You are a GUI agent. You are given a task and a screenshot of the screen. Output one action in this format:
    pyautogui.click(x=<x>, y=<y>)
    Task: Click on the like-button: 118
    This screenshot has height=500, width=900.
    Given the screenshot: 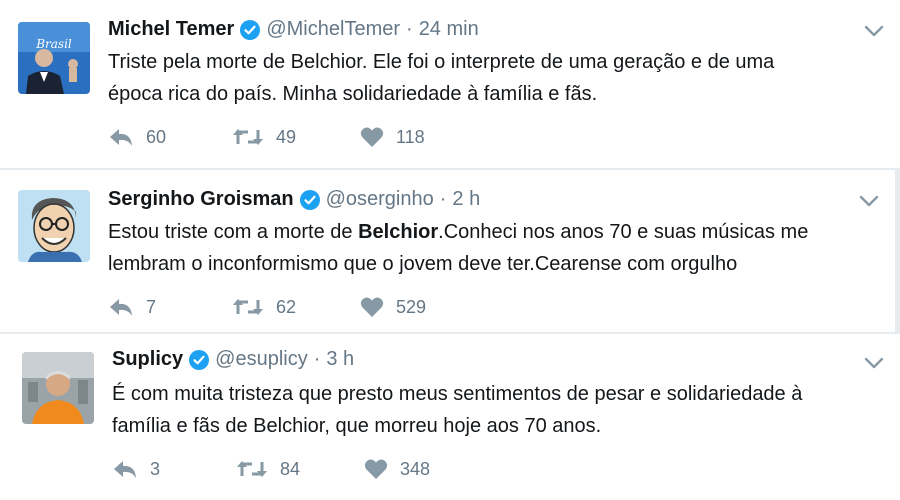 What is the action you would take?
    pyautogui.click(x=392, y=137)
    